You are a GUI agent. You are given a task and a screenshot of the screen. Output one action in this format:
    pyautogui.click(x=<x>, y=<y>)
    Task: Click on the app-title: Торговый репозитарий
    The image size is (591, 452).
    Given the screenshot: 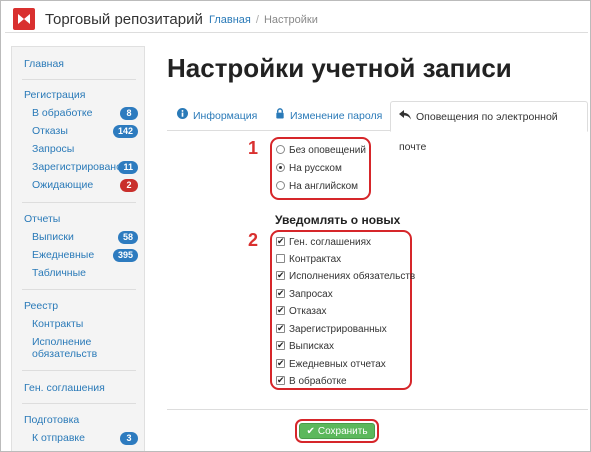 What is the action you would take?
    pyautogui.click(x=124, y=19)
    